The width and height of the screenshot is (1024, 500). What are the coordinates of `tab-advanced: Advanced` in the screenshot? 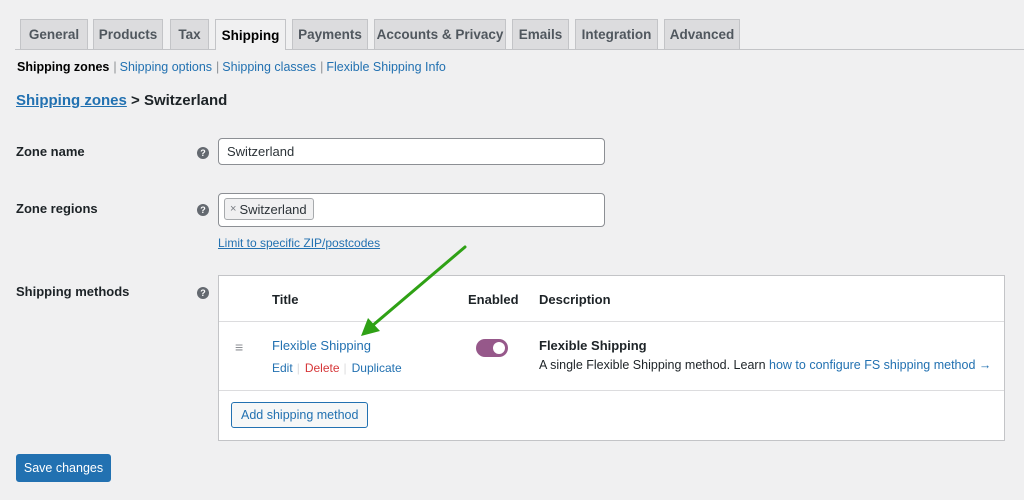 It's located at (702, 34).